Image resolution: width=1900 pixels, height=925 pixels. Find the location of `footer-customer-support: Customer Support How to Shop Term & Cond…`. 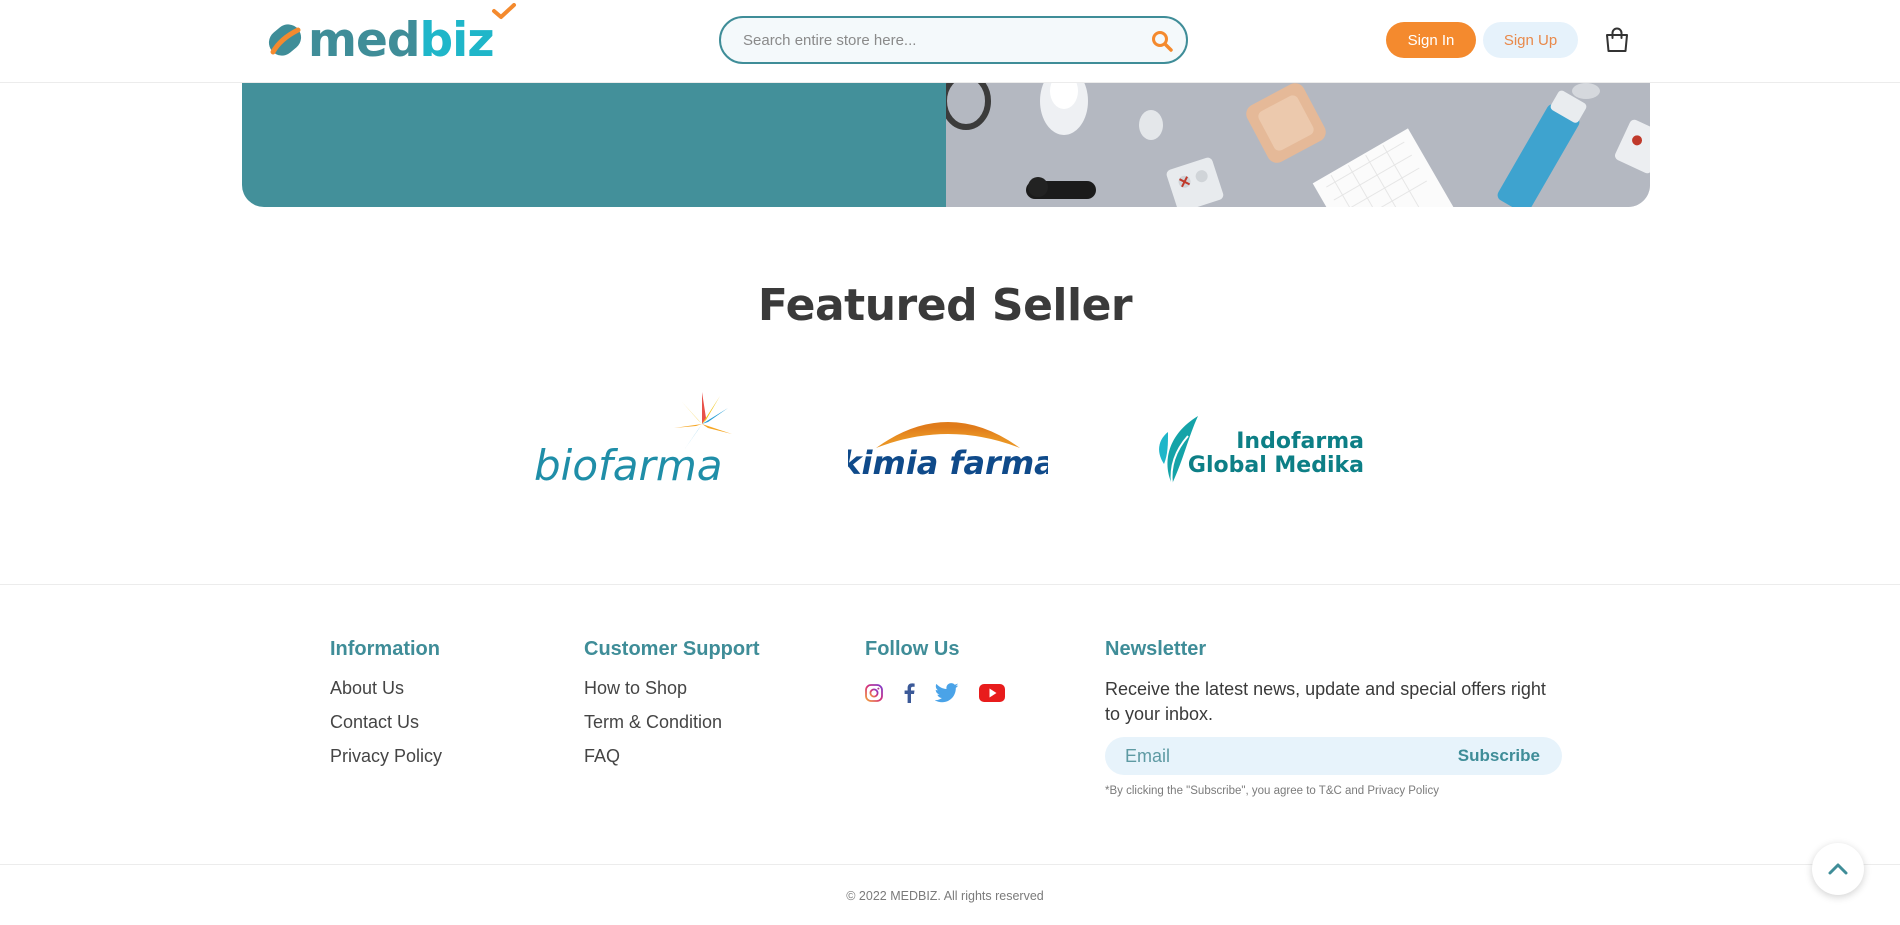

footer-customer-support: Customer Support How to Shop Term & Cond… is located at coordinates (672, 709).